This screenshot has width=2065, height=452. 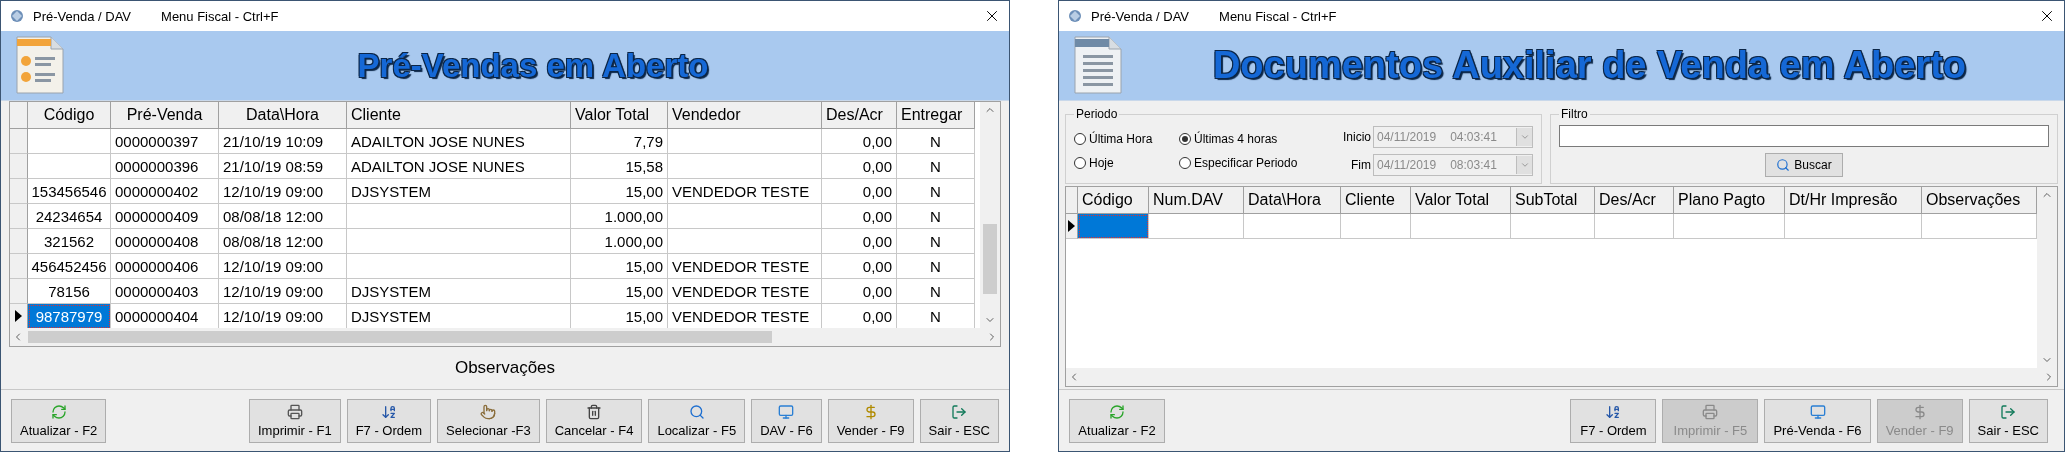 What do you see at coordinates (505, 368) in the screenshot?
I see `observations-label: Observações` at bounding box center [505, 368].